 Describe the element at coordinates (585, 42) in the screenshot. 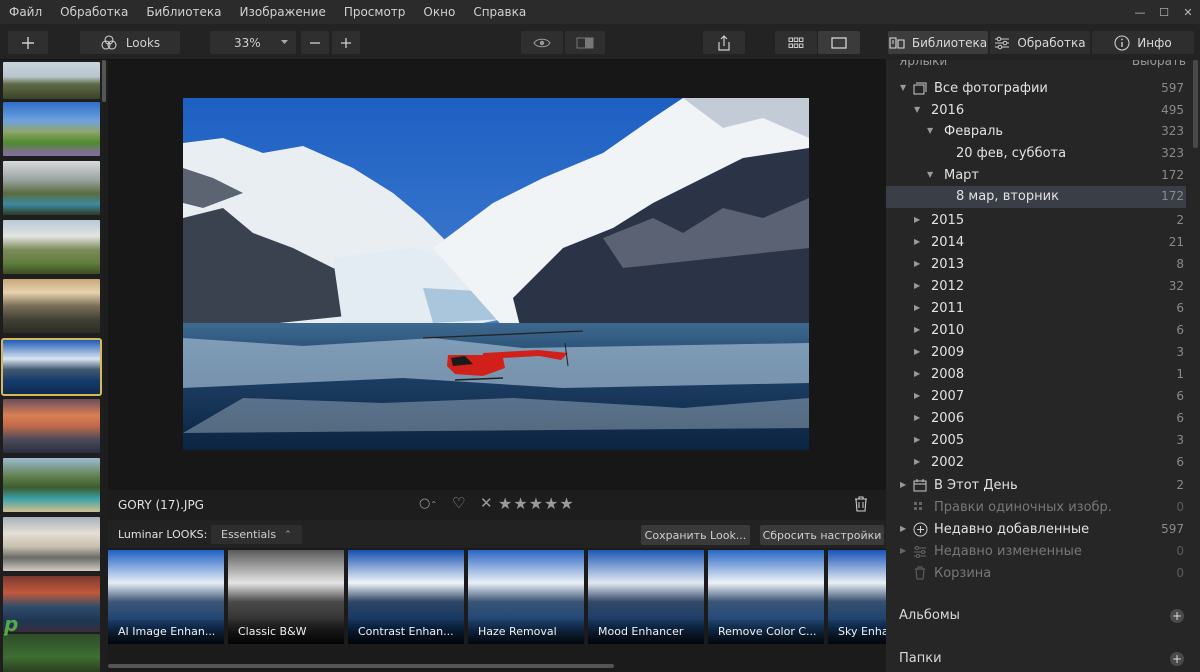

I see `compare-button` at that location.